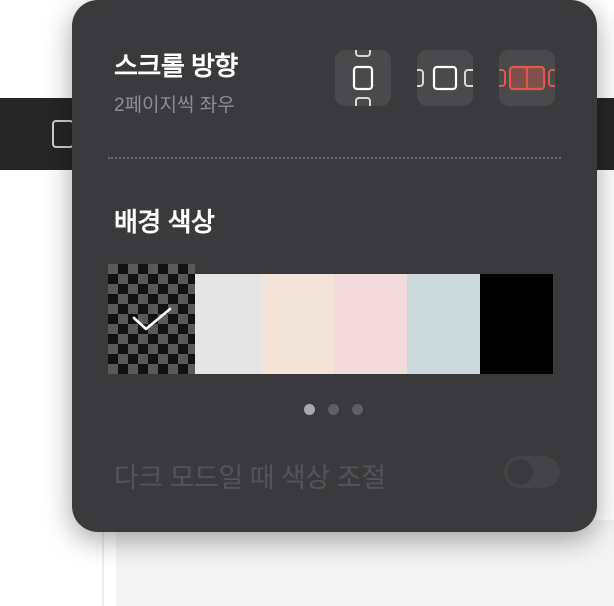 The height and width of the screenshot is (606, 614). I want to click on background-color-title: 배경 색상, so click(164, 222).